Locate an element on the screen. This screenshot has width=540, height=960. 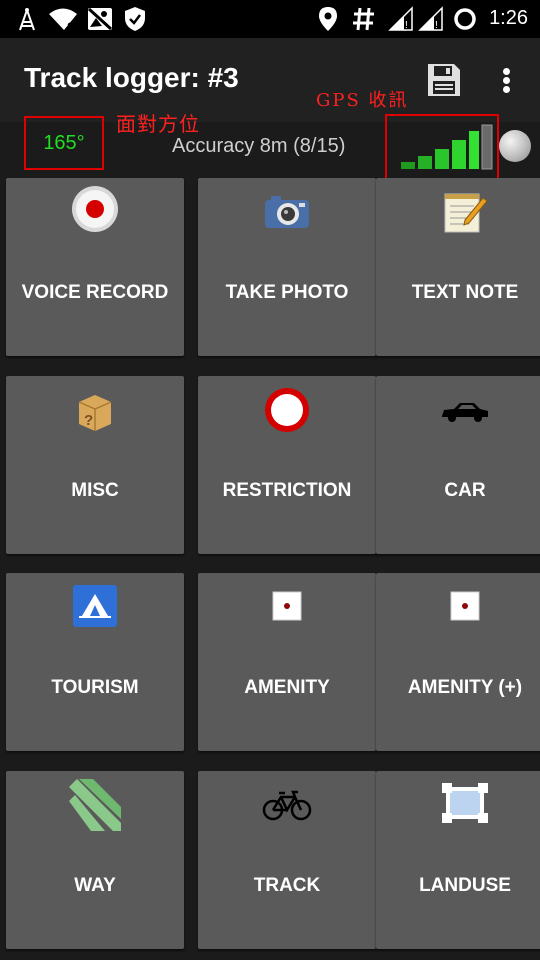
tile-take-photo: TAKE PHOTO is located at coordinates (287, 267).